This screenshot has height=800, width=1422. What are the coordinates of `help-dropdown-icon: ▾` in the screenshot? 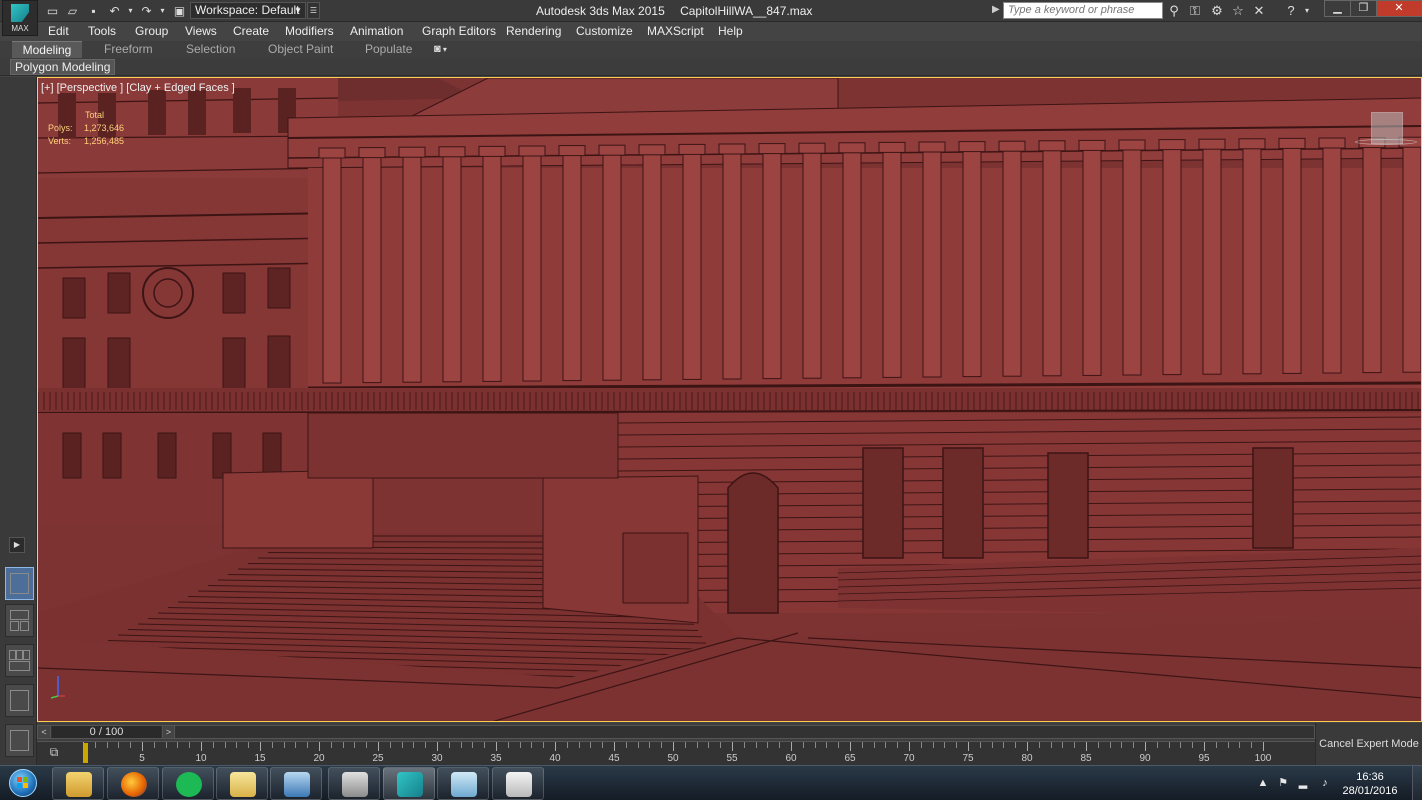 It's located at (1307, 11).